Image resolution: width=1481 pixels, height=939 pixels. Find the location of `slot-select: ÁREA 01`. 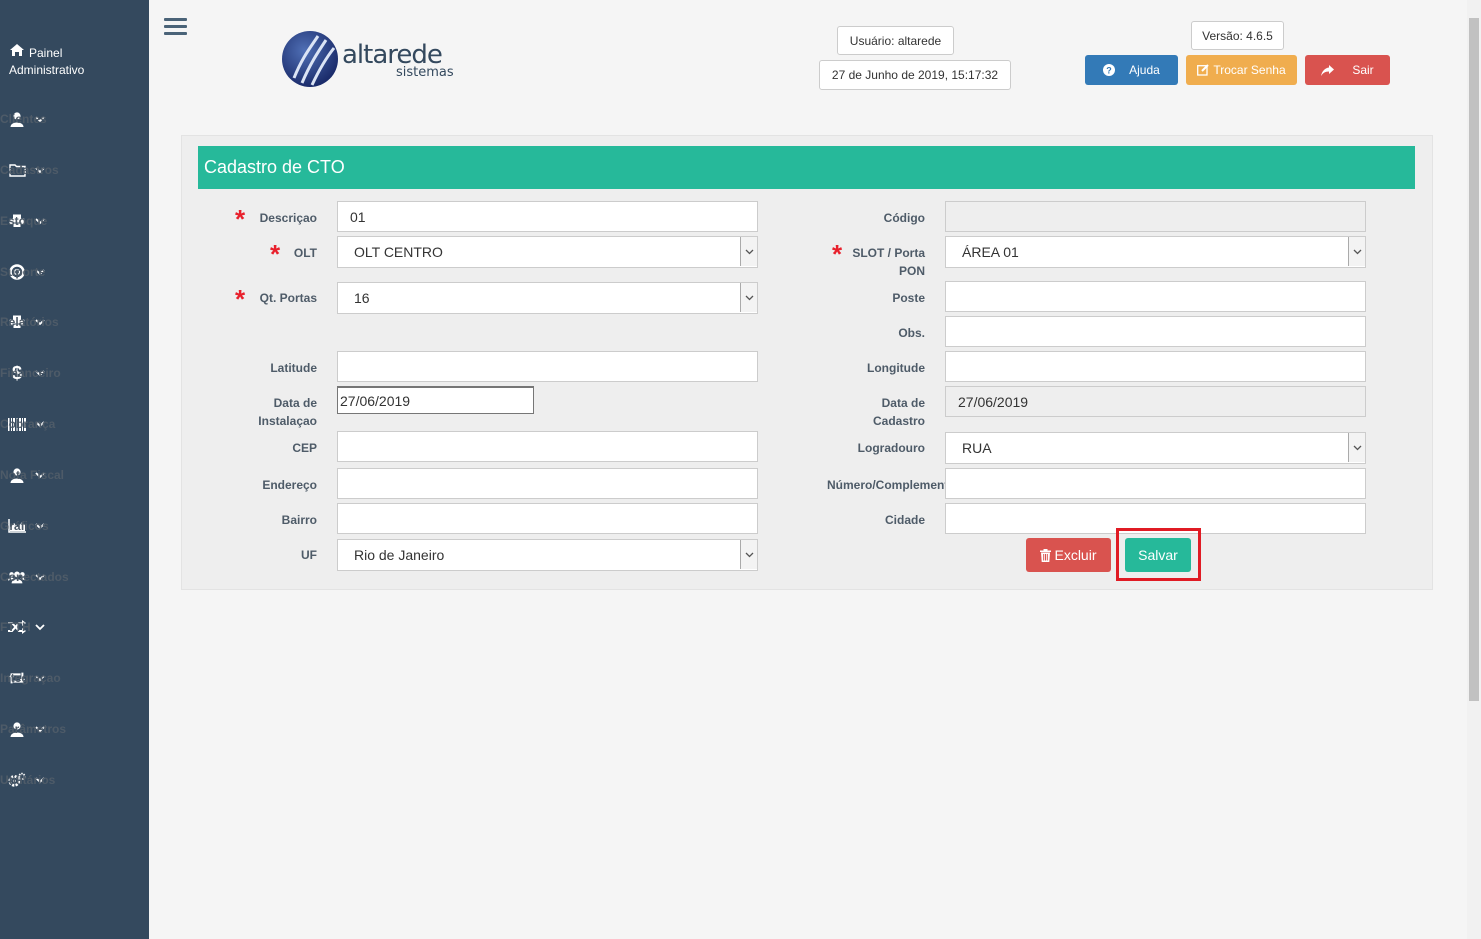

slot-select: ÁREA 01 is located at coordinates (1155, 252).